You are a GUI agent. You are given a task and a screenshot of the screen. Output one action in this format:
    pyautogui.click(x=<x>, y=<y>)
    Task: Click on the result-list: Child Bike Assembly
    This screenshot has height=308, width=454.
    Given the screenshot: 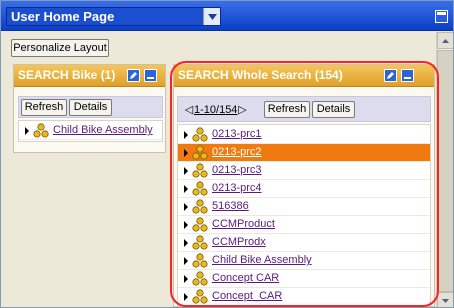 What is the action you would take?
    pyautogui.click(x=90, y=131)
    